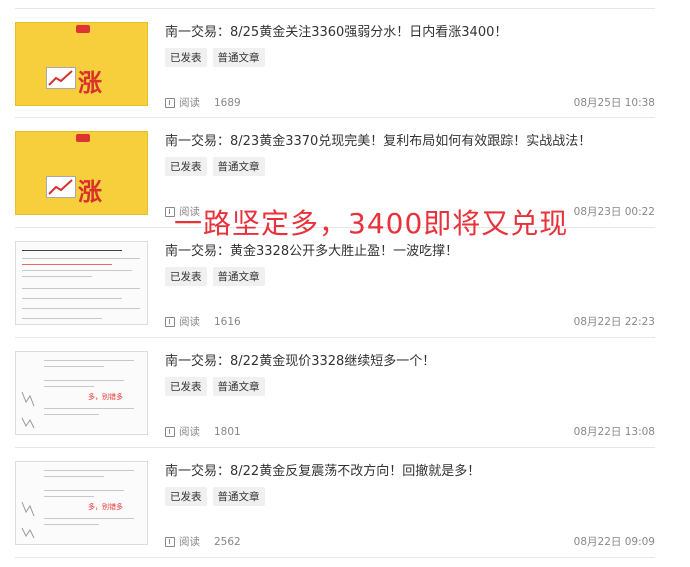 The height and width of the screenshot is (567, 690). Describe the element at coordinates (311, 249) in the screenshot. I see `article-title: 南一交易：黄金3328公开多大胜止盈！一波吃撑！` at that location.